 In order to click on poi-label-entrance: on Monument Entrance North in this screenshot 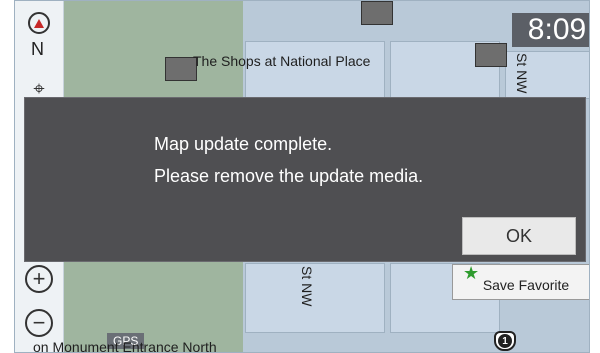, I will do `click(125, 346)`.